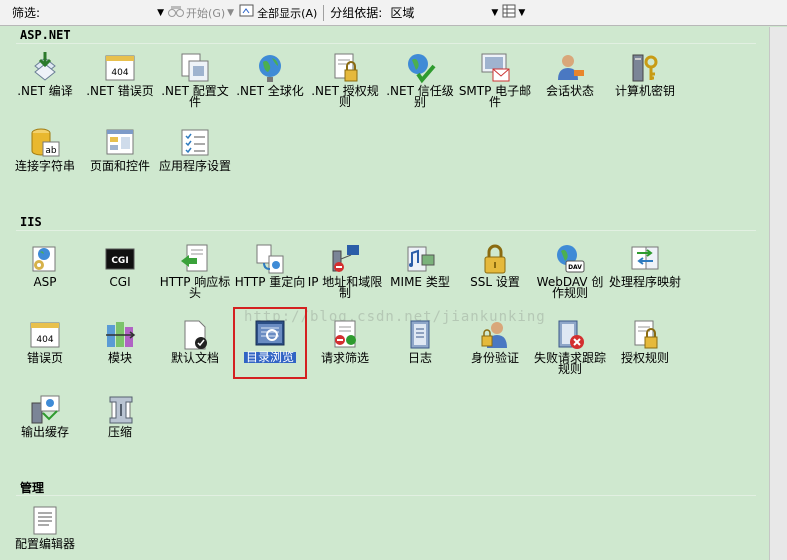 The image size is (787, 560). Describe the element at coordinates (645, 68) in the screenshot. I see `machine-key-icon` at that location.